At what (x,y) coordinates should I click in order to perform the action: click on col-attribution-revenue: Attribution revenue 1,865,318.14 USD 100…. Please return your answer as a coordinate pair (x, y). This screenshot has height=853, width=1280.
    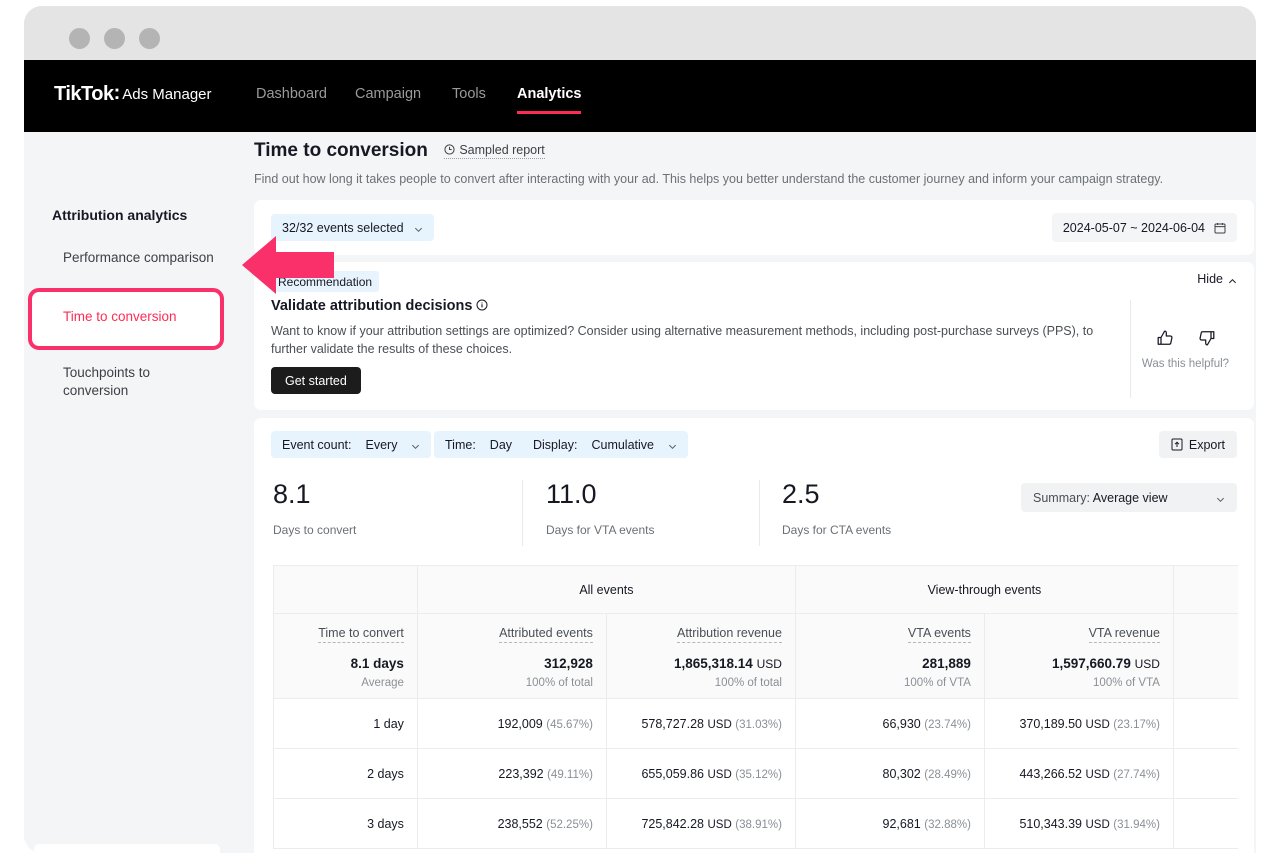
    Looking at the image, I should click on (700, 656).